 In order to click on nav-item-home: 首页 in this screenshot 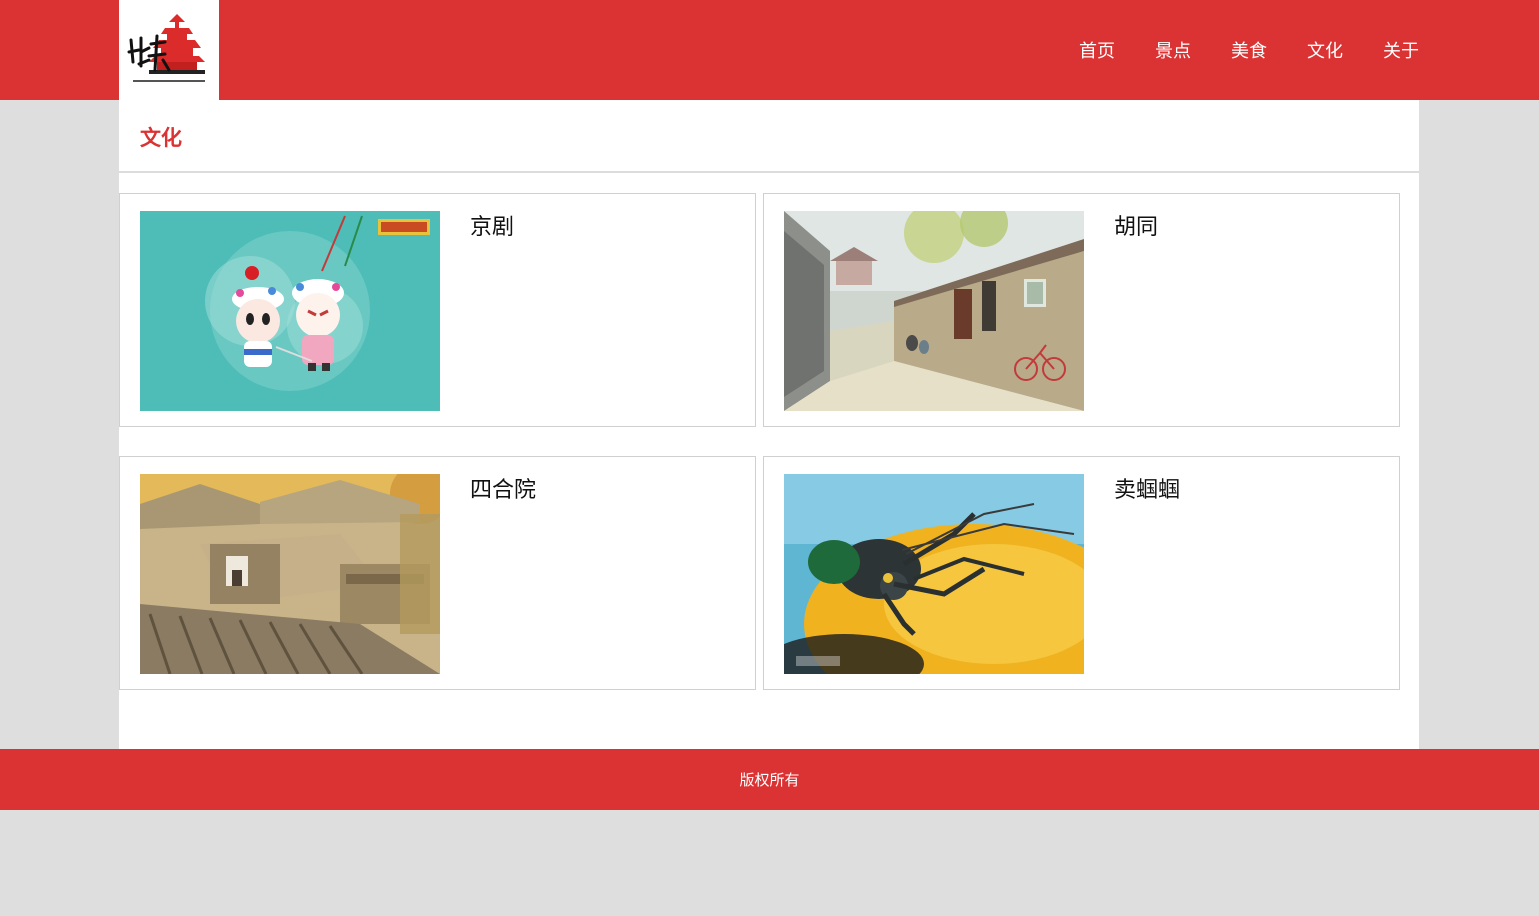, I will do `click(1097, 50)`.